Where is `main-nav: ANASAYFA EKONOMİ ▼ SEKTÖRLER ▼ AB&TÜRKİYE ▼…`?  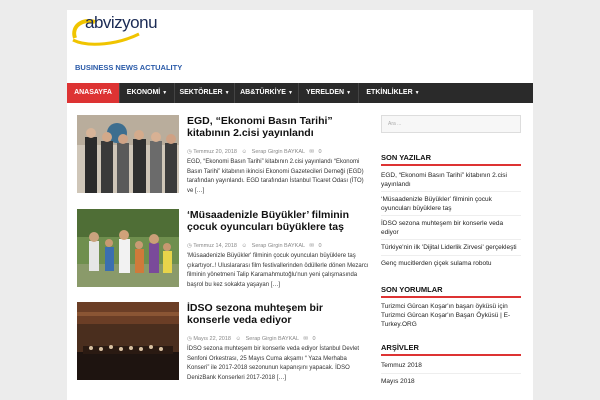
main-nav: ANASAYFA EKONOMİ ▼ SEKTÖRLER ▼ AB&TÜRKİYE ▼… is located at coordinates (300, 93).